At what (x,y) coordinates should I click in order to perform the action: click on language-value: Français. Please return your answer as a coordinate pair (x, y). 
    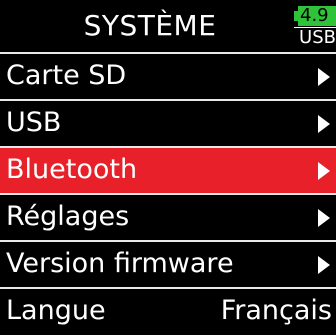
    Looking at the image, I should click on (276, 310).